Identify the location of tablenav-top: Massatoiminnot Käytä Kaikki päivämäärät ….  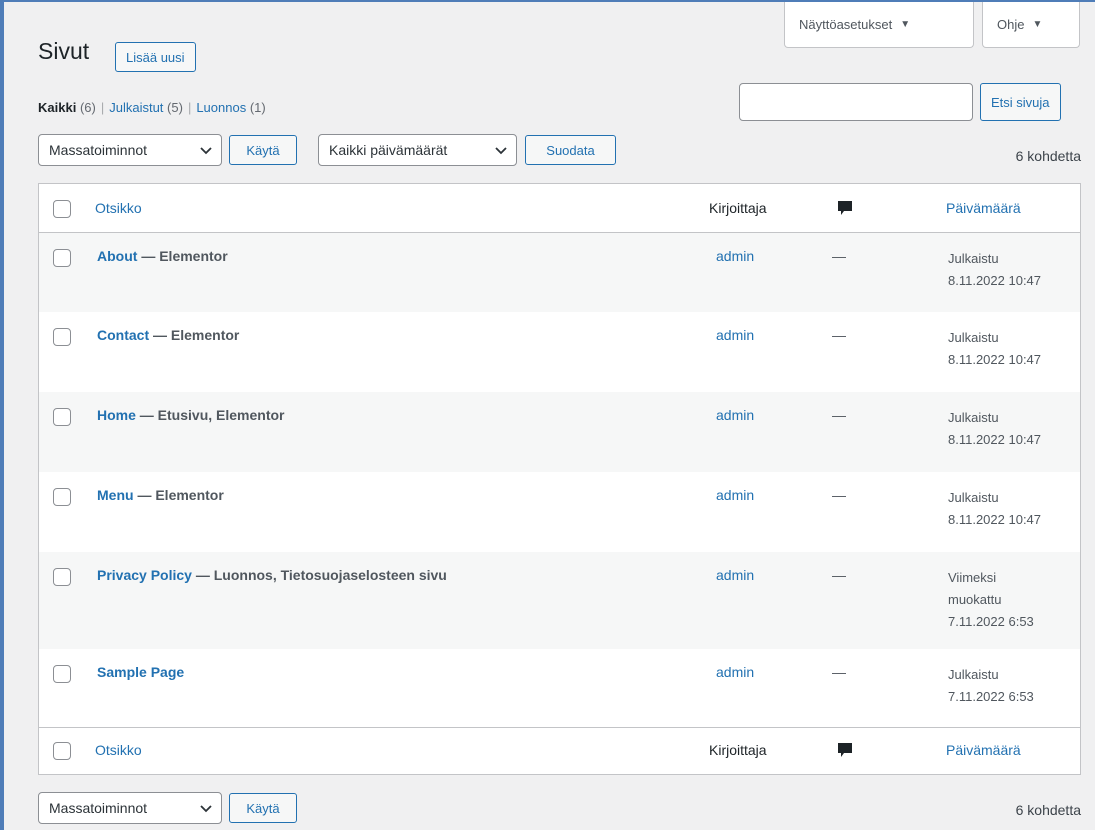
(327, 150).